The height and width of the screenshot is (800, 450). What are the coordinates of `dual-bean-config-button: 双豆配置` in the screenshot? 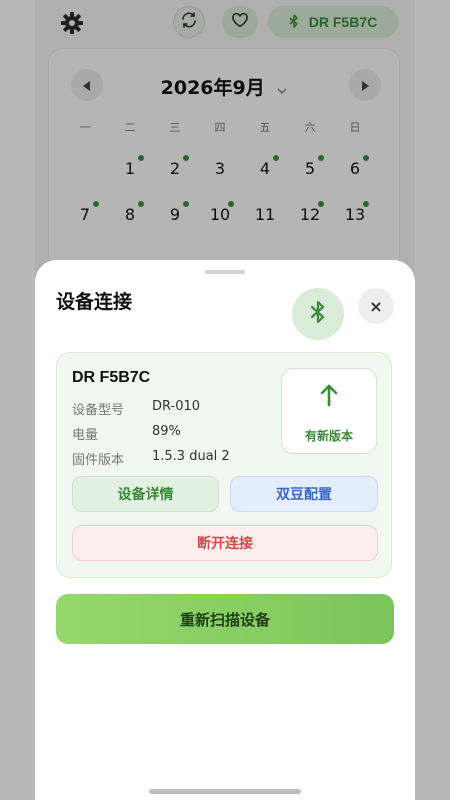 It's located at (304, 494).